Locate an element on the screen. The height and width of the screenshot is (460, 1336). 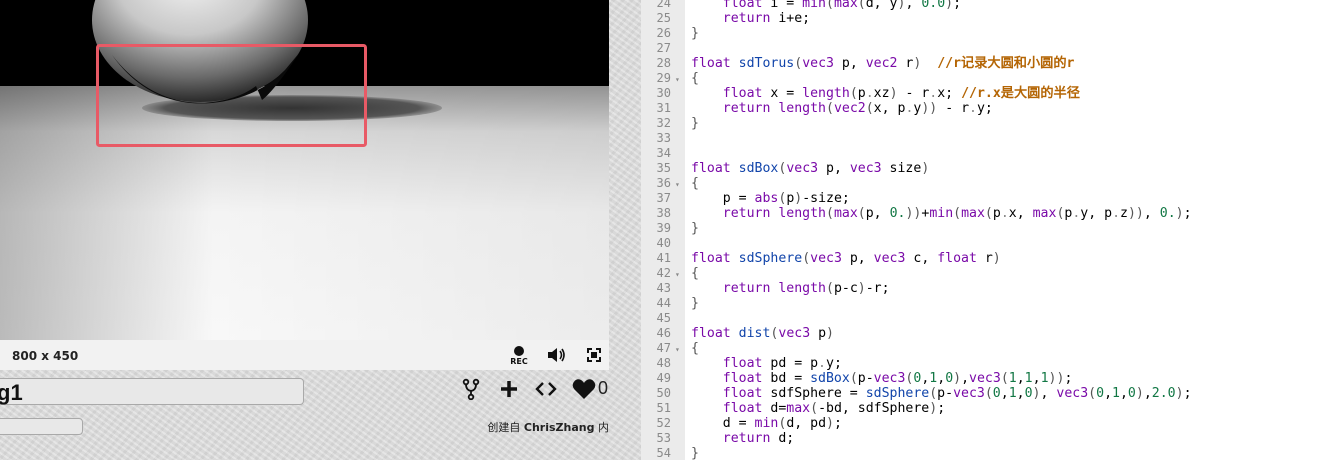
code-line: 45 is located at coordinates (988, 318).